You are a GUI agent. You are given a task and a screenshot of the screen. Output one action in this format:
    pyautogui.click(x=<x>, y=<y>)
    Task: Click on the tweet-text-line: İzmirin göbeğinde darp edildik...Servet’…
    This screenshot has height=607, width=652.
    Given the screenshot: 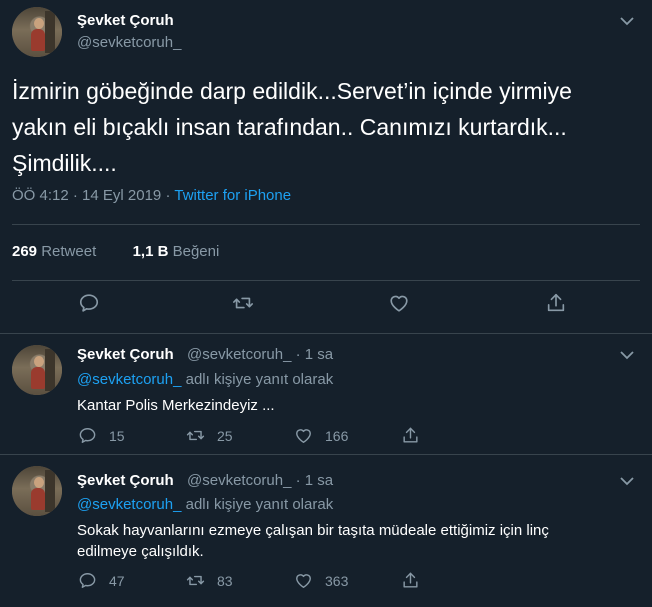 What is the action you would take?
    pyautogui.click(x=292, y=91)
    